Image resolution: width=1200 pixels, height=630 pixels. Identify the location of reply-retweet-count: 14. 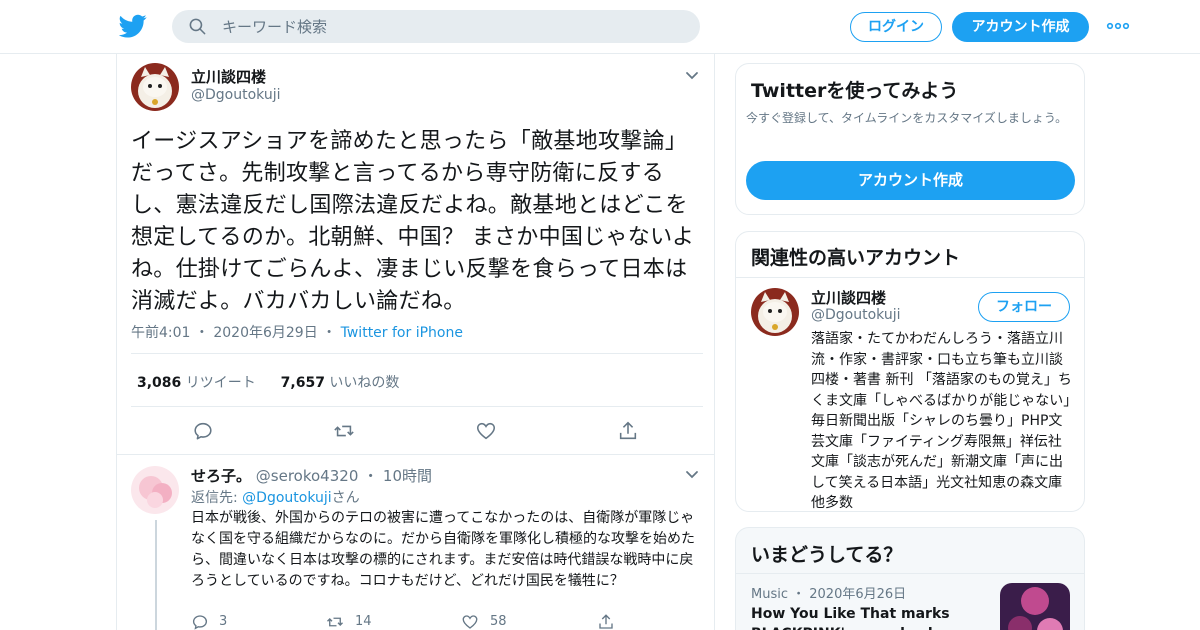
(363, 621).